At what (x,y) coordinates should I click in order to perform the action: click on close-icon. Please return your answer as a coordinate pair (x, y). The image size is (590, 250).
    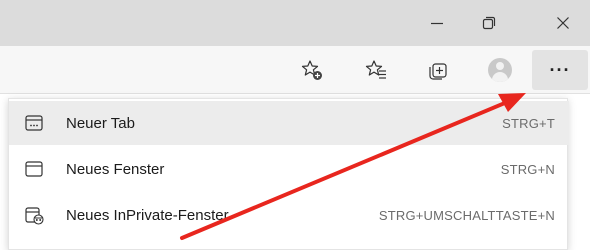
    Looking at the image, I should click on (563, 23).